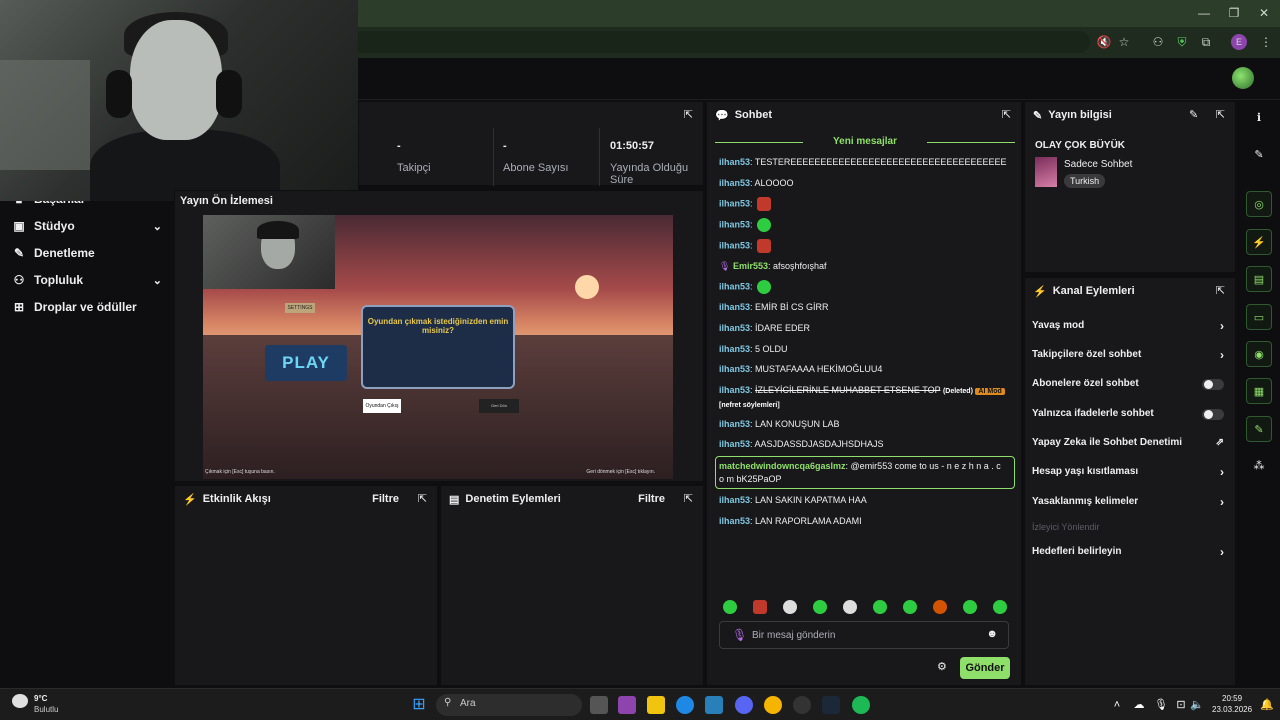 The width and height of the screenshot is (1280, 720). What do you see at coordinates (1130, 472) in the screenshot?
I see `action-account-age: Hesap yaşı kısıtlaması ›` at bounding box center [1130, 472].